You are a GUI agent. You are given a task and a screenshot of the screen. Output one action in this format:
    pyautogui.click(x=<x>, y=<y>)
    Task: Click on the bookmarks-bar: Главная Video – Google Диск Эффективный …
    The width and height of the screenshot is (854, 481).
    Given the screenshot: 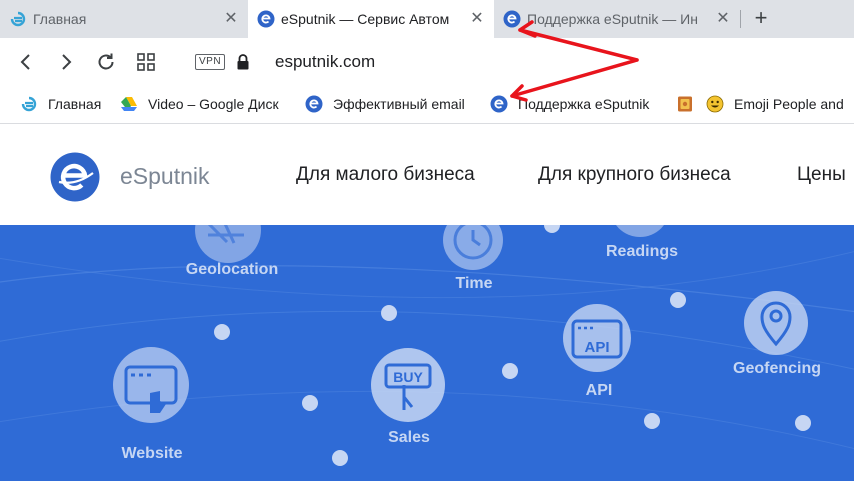 What is the action you would take?
    pyautogui.click(x=427, y=105)
    